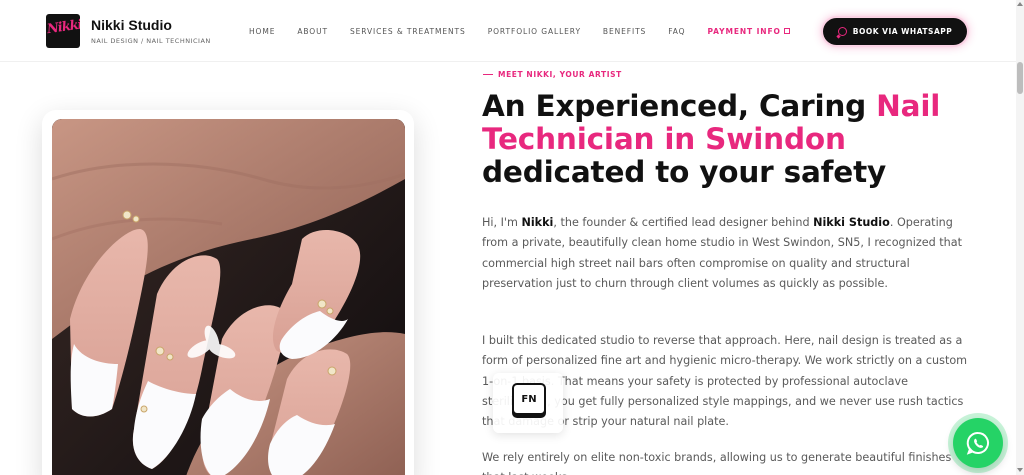 The width and height of the screenshot is (1024, 475). I want to click on brand-logo: Nikki, so click(63, 31).